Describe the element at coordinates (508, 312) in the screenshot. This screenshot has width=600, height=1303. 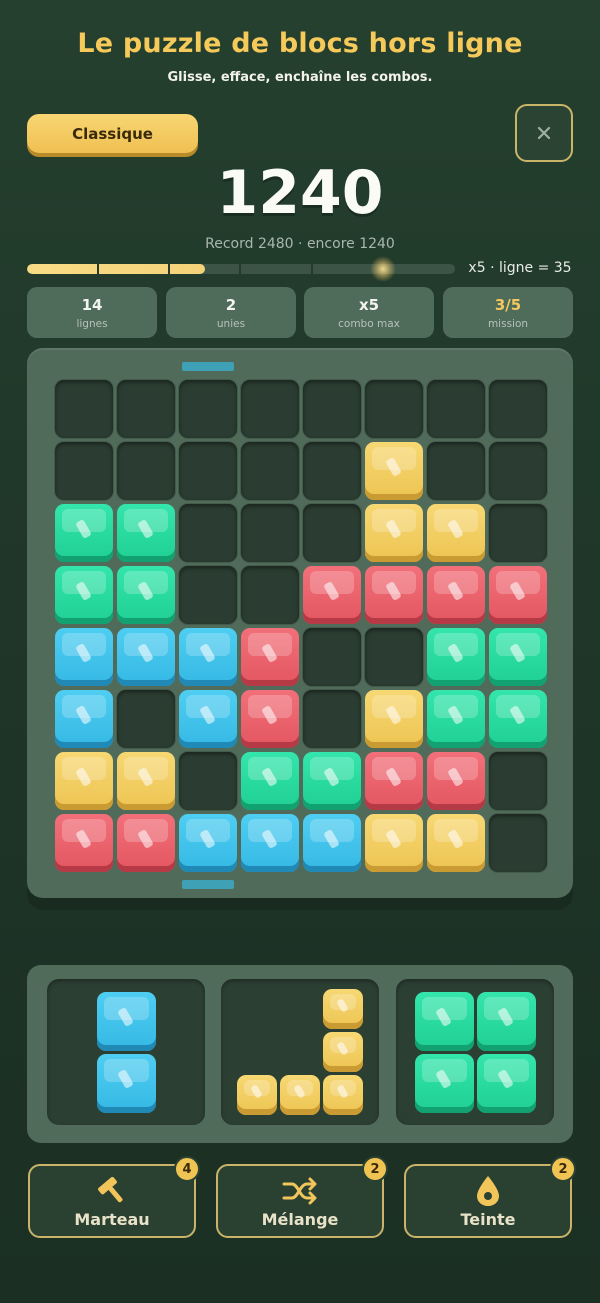
I see `stat-mission: 3/5 mission` at that location.